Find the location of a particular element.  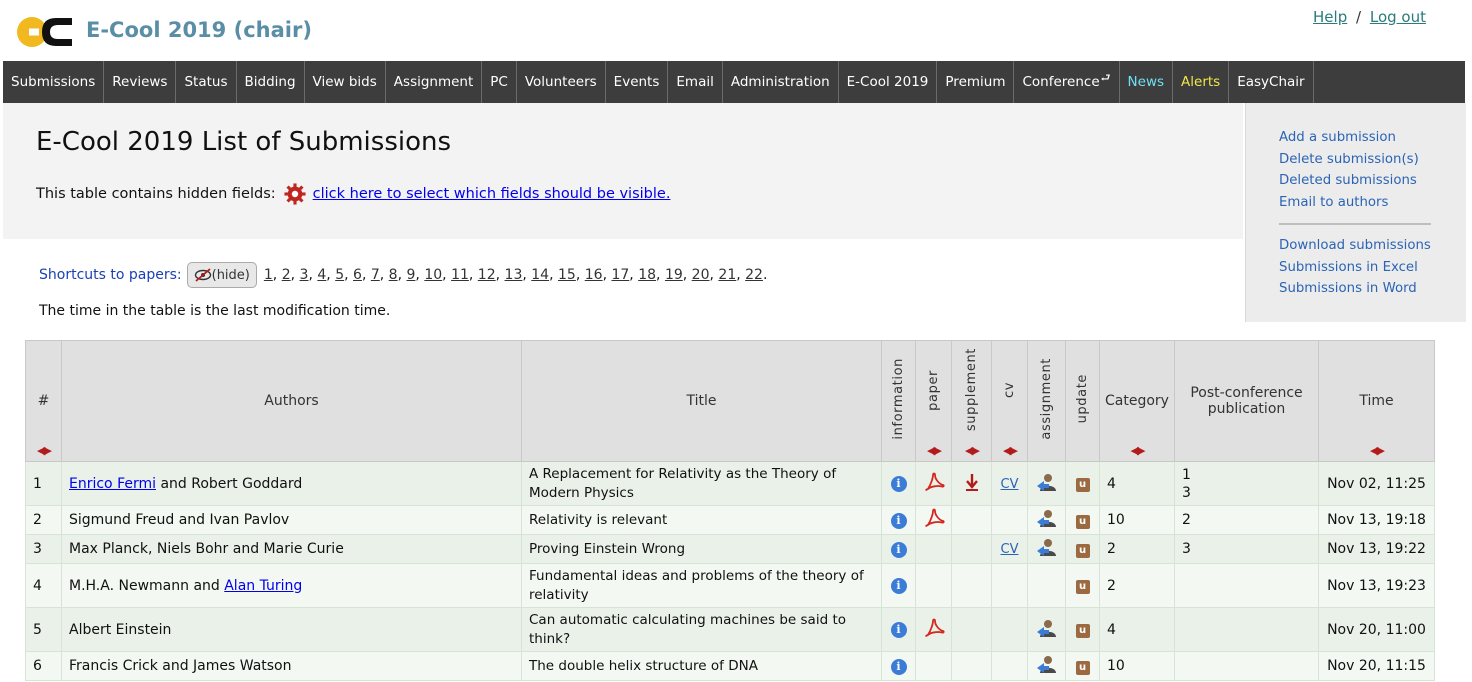

cell-update: u is located at coordinates (1082, 585).